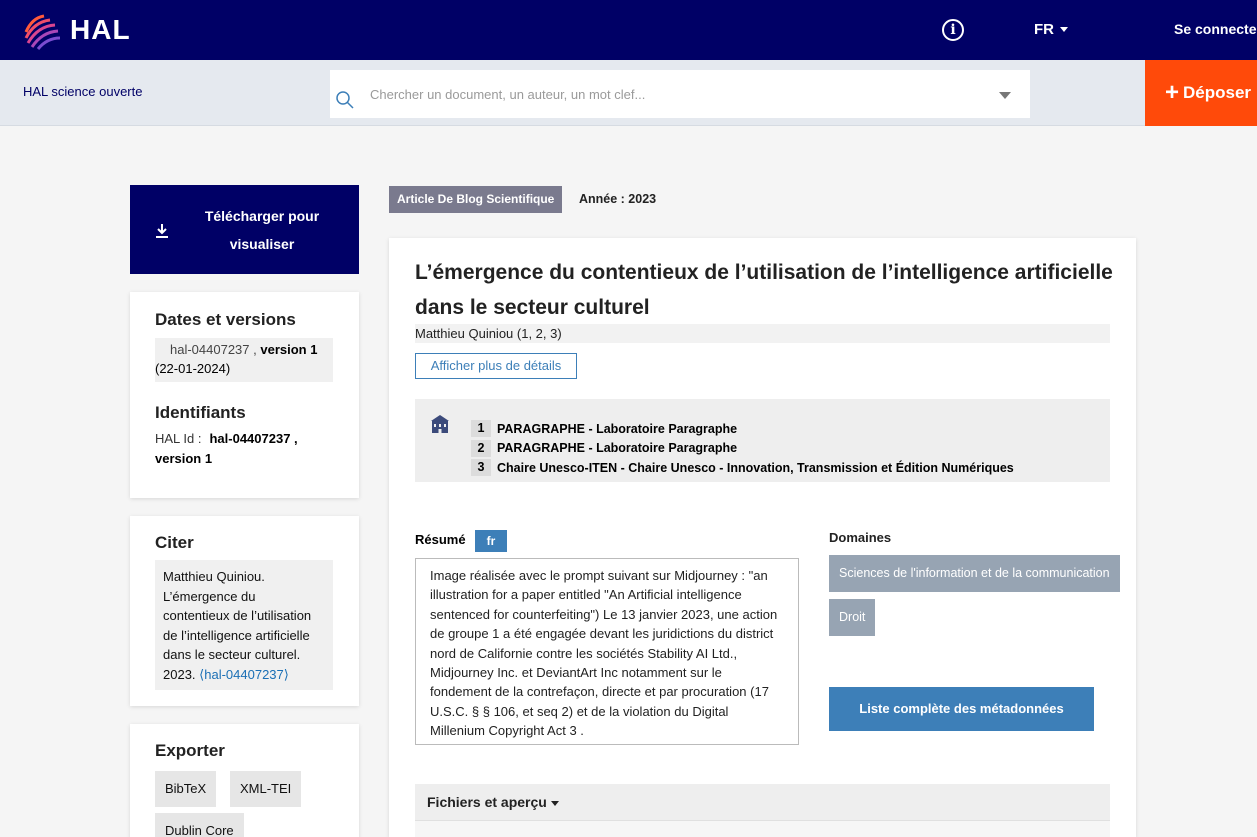 The height and width of the screenshot is (837, 1257). What do you see at coordinates (491, 541) in the screenshot?
I see `abstract-language-badge: fr` at bounding box center [491, 541].